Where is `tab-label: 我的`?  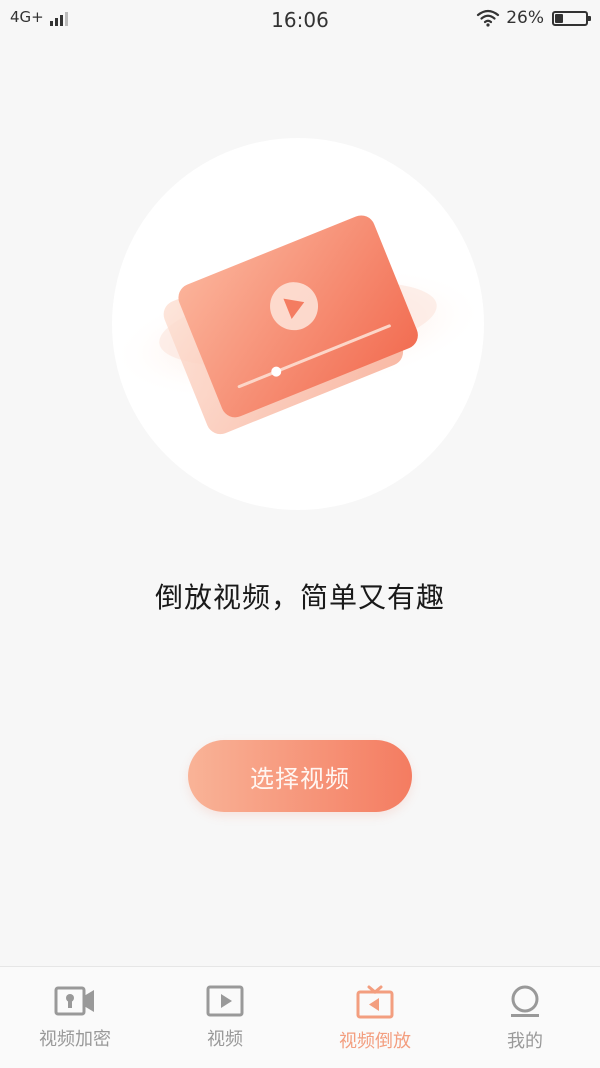 tab-label: 我的 is located at coordinates (525, 1041).